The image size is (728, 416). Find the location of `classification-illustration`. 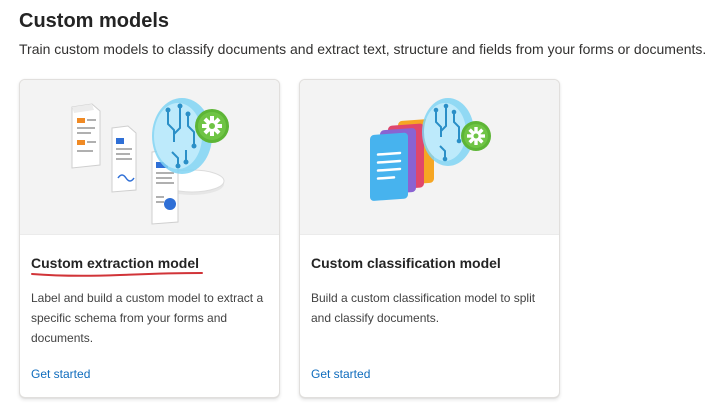

classification-illustration is located at coordinates (430, 149).